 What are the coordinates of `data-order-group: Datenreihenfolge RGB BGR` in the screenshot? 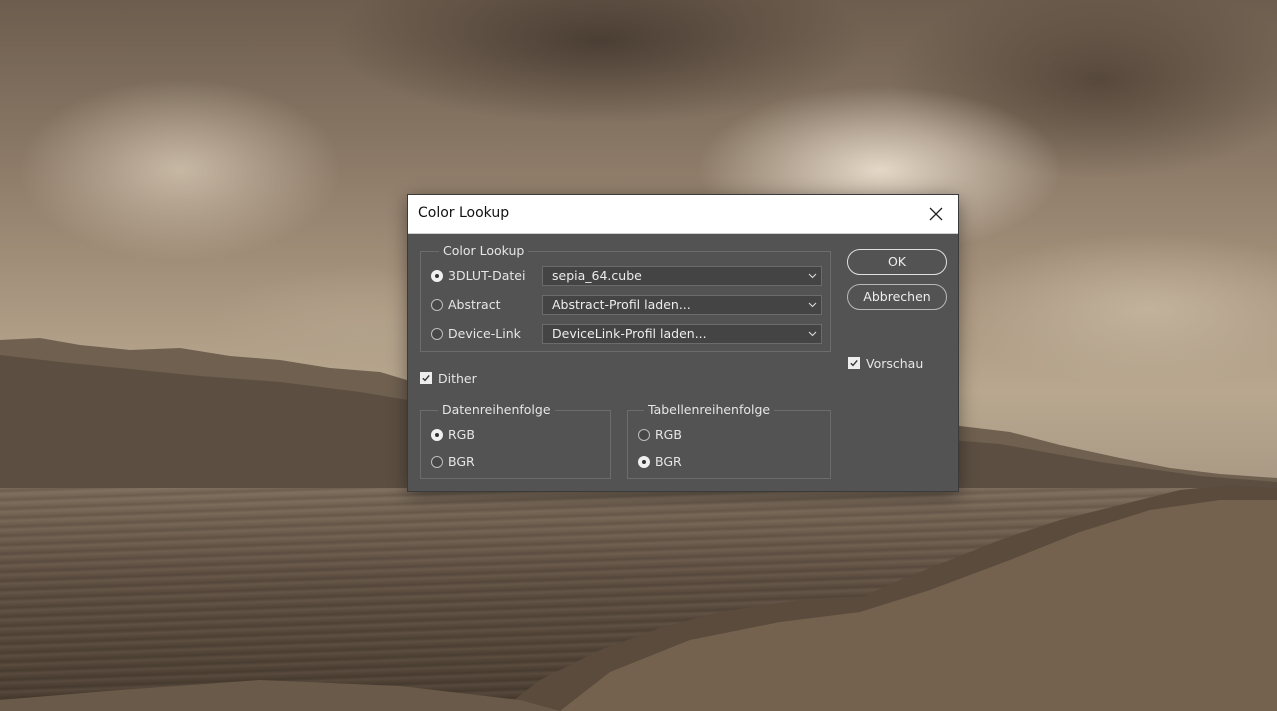 It's located at (515, 441).